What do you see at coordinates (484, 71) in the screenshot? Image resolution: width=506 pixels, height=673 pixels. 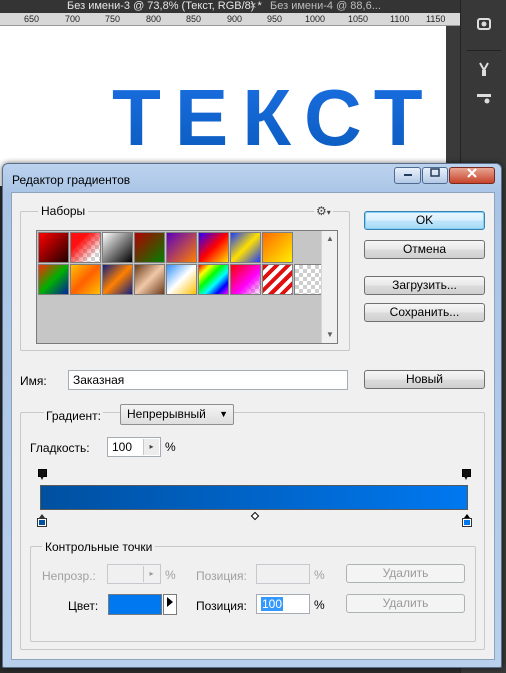 I see `brush-panel-icon` at bounding box center [484, 71].